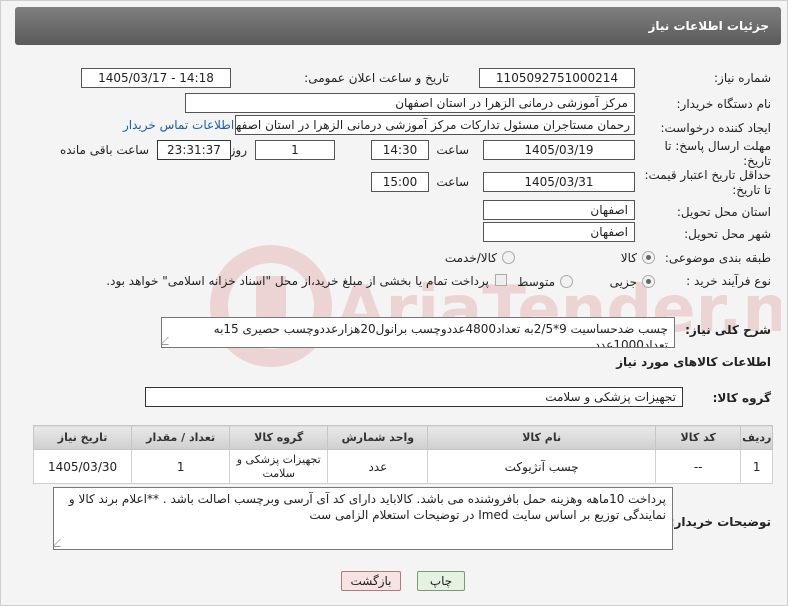  I want to click on print-button: چاپ, so click(441, 581).